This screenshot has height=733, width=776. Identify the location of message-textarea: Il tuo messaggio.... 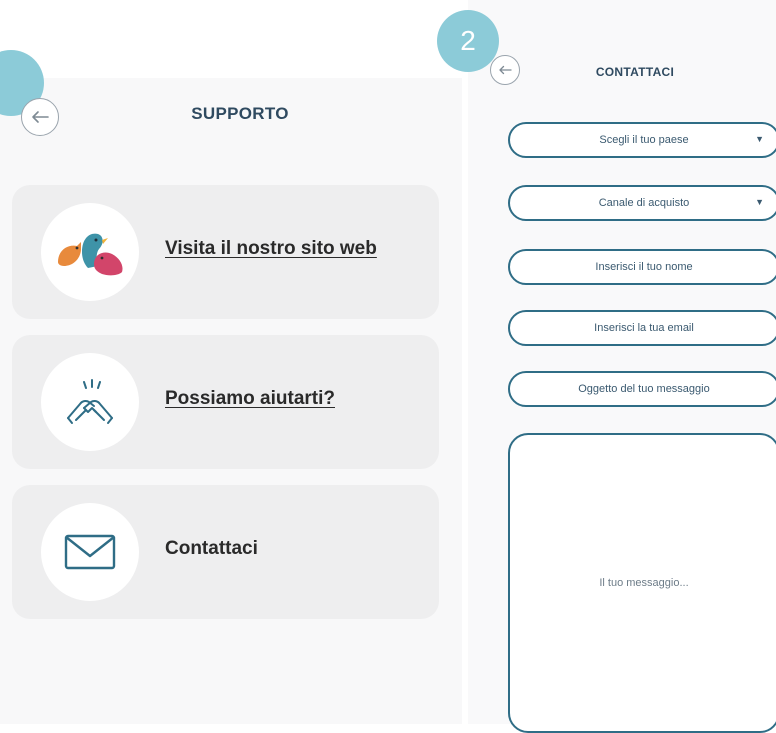
(642, 583).